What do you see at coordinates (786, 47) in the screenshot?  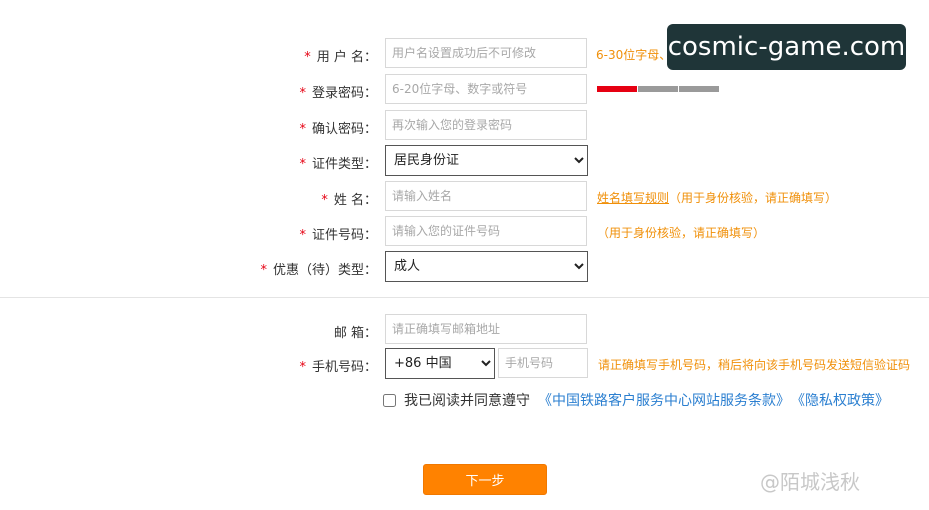 I see `domain-badge: cosmic-game.com` at bounding box center [786, 47].